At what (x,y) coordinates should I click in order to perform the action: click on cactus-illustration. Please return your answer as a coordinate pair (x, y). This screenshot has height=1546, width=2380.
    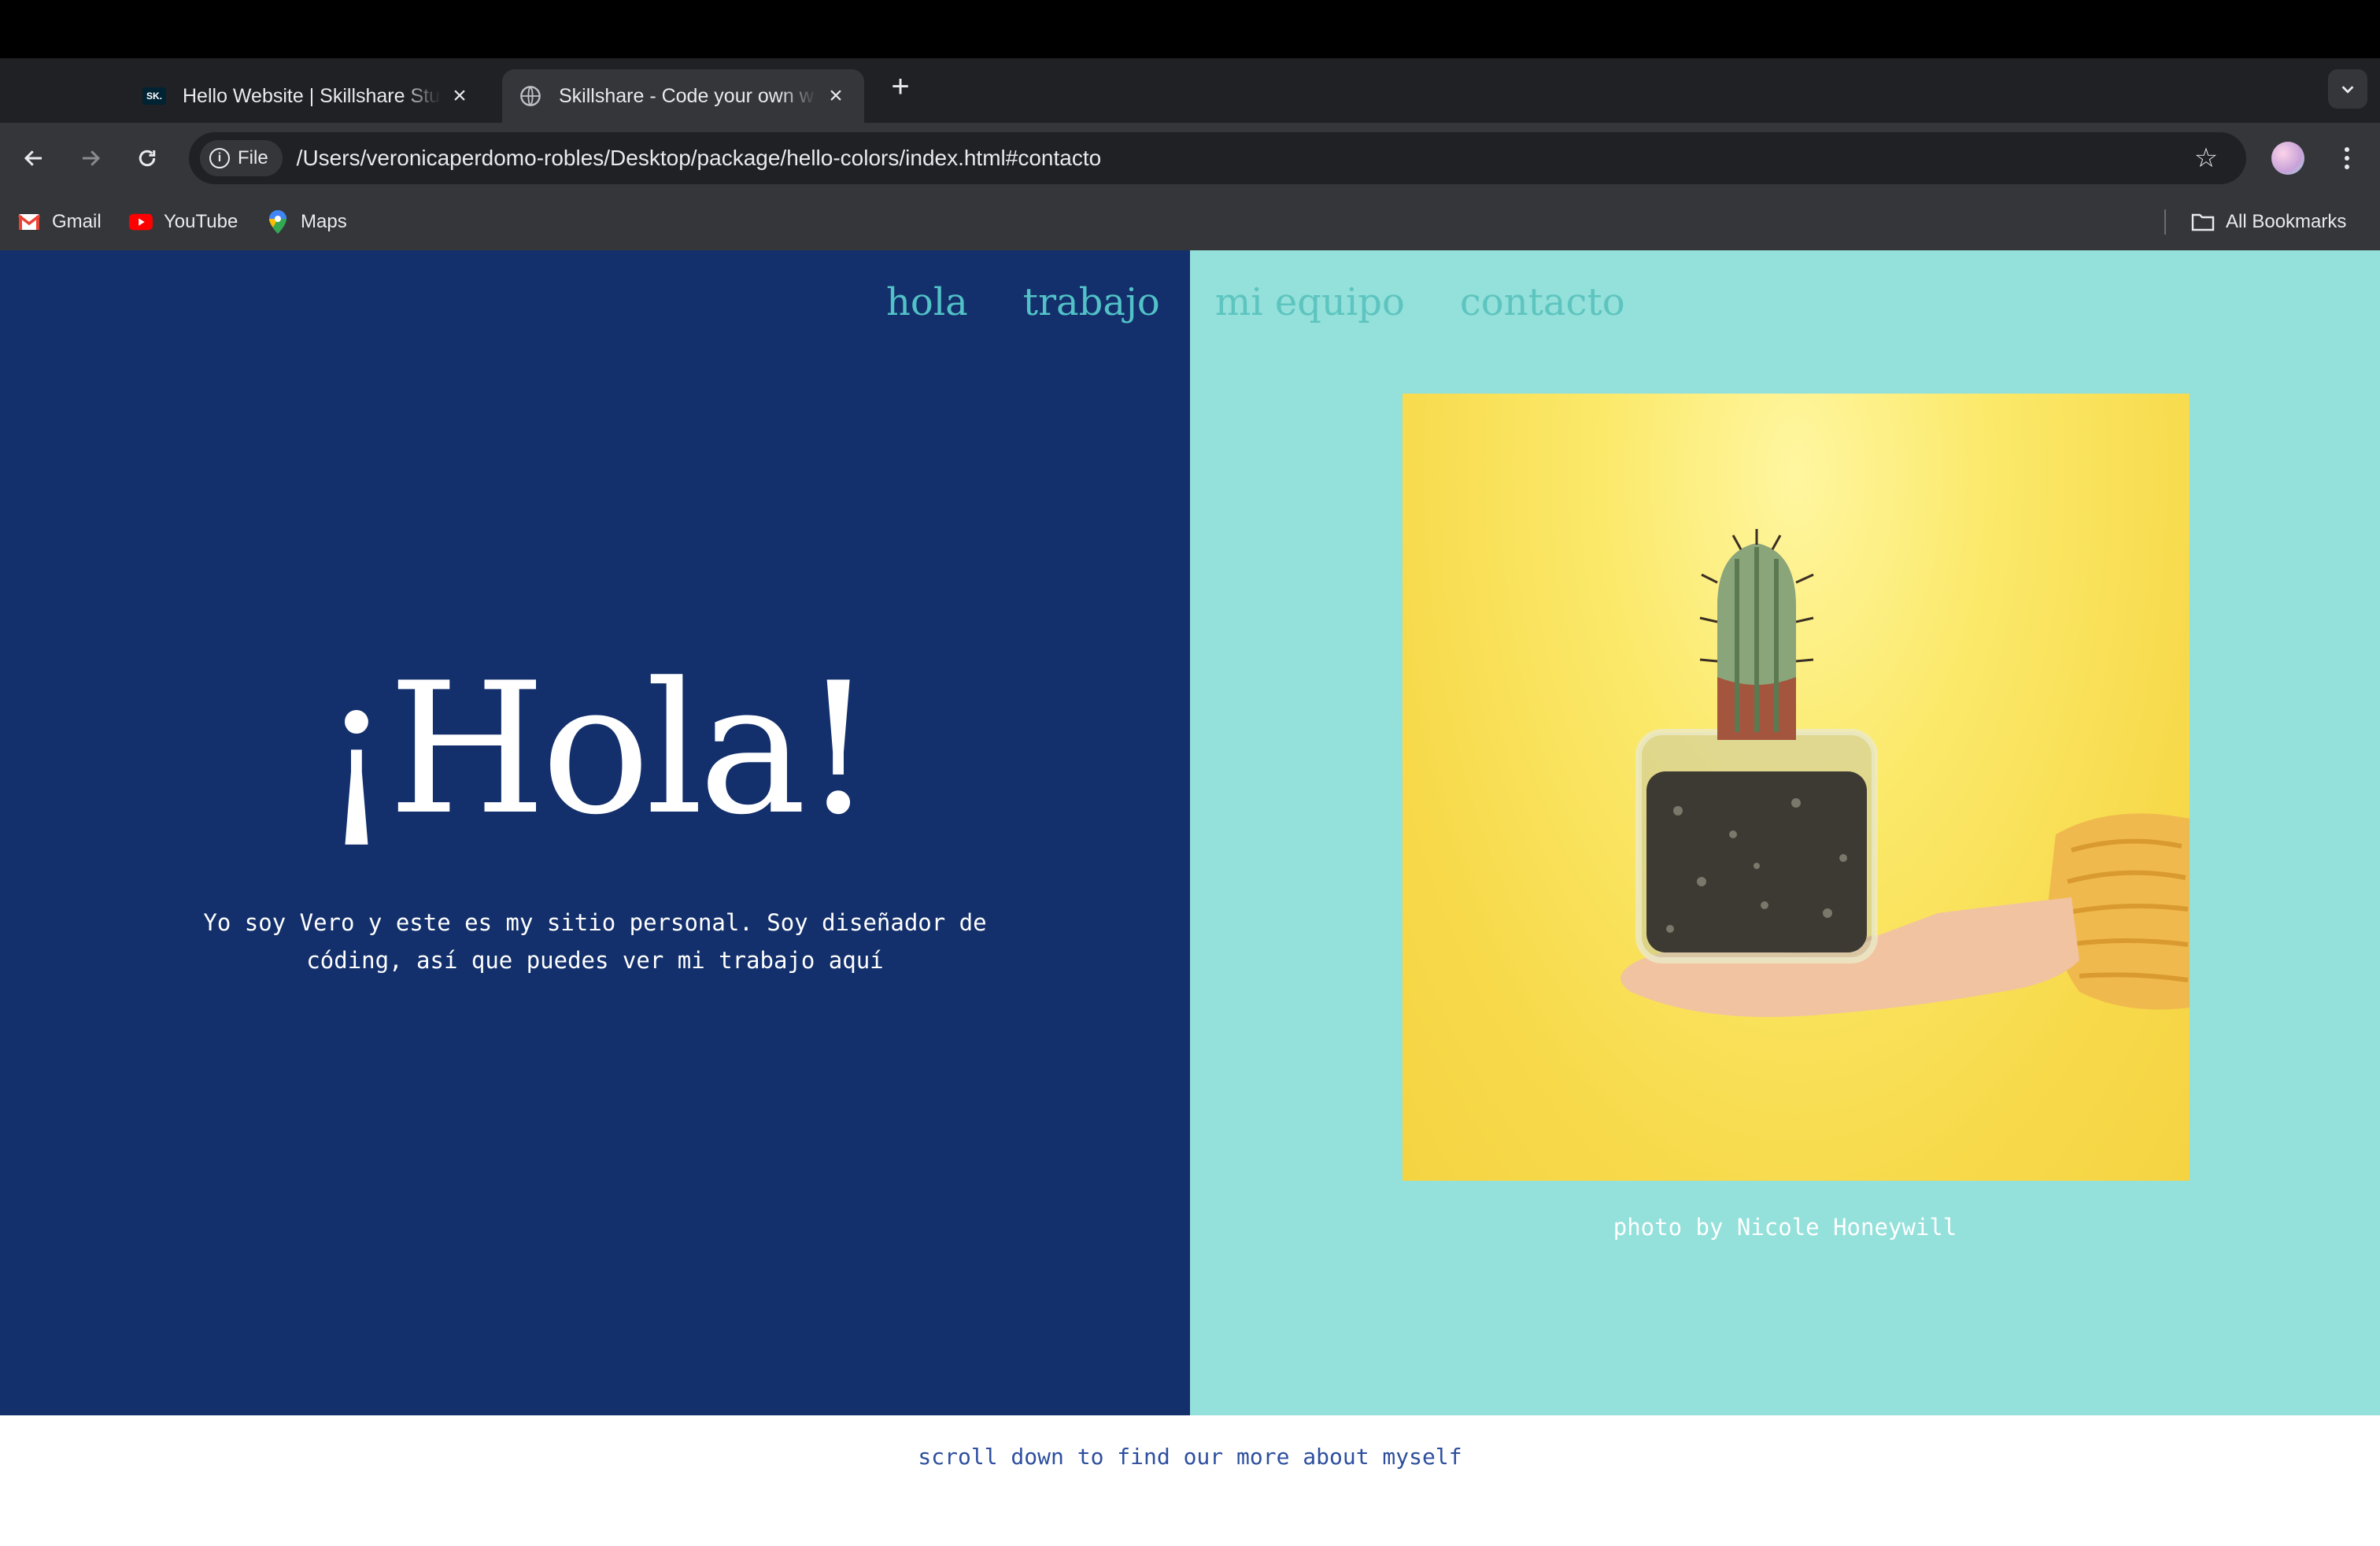
    Looking at the image, I should click on (1905, 773).